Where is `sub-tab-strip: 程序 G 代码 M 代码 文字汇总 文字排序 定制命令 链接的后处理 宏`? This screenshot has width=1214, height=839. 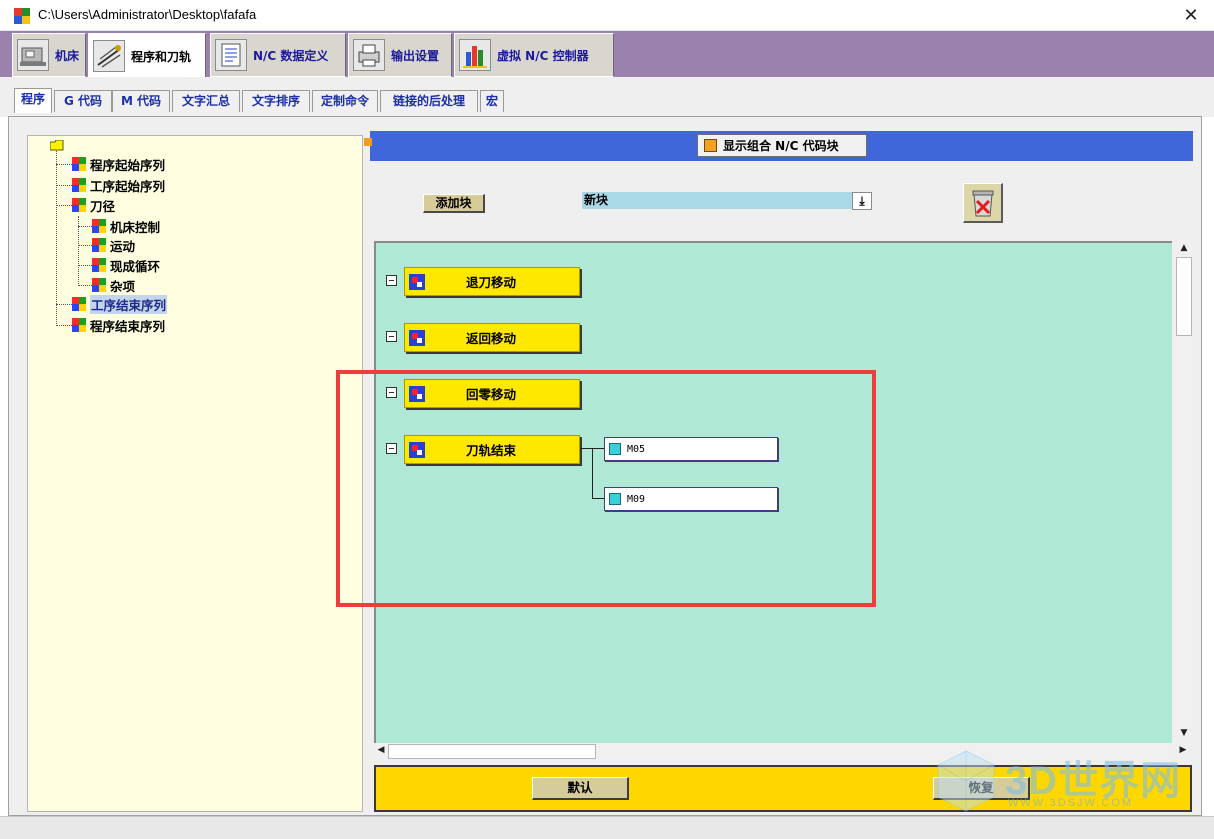
sub-tab-strip: 程序 G 代码 M 代码 文字汇总 文字排序 定制命令 链接的后处理 宏 is located at coordinates (607, 97).